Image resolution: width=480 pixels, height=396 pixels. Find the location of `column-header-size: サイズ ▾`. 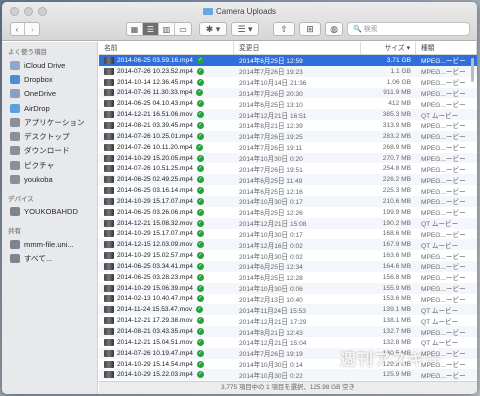

column-header-size: サイズ ▾ is located at coordinates (388, 48).